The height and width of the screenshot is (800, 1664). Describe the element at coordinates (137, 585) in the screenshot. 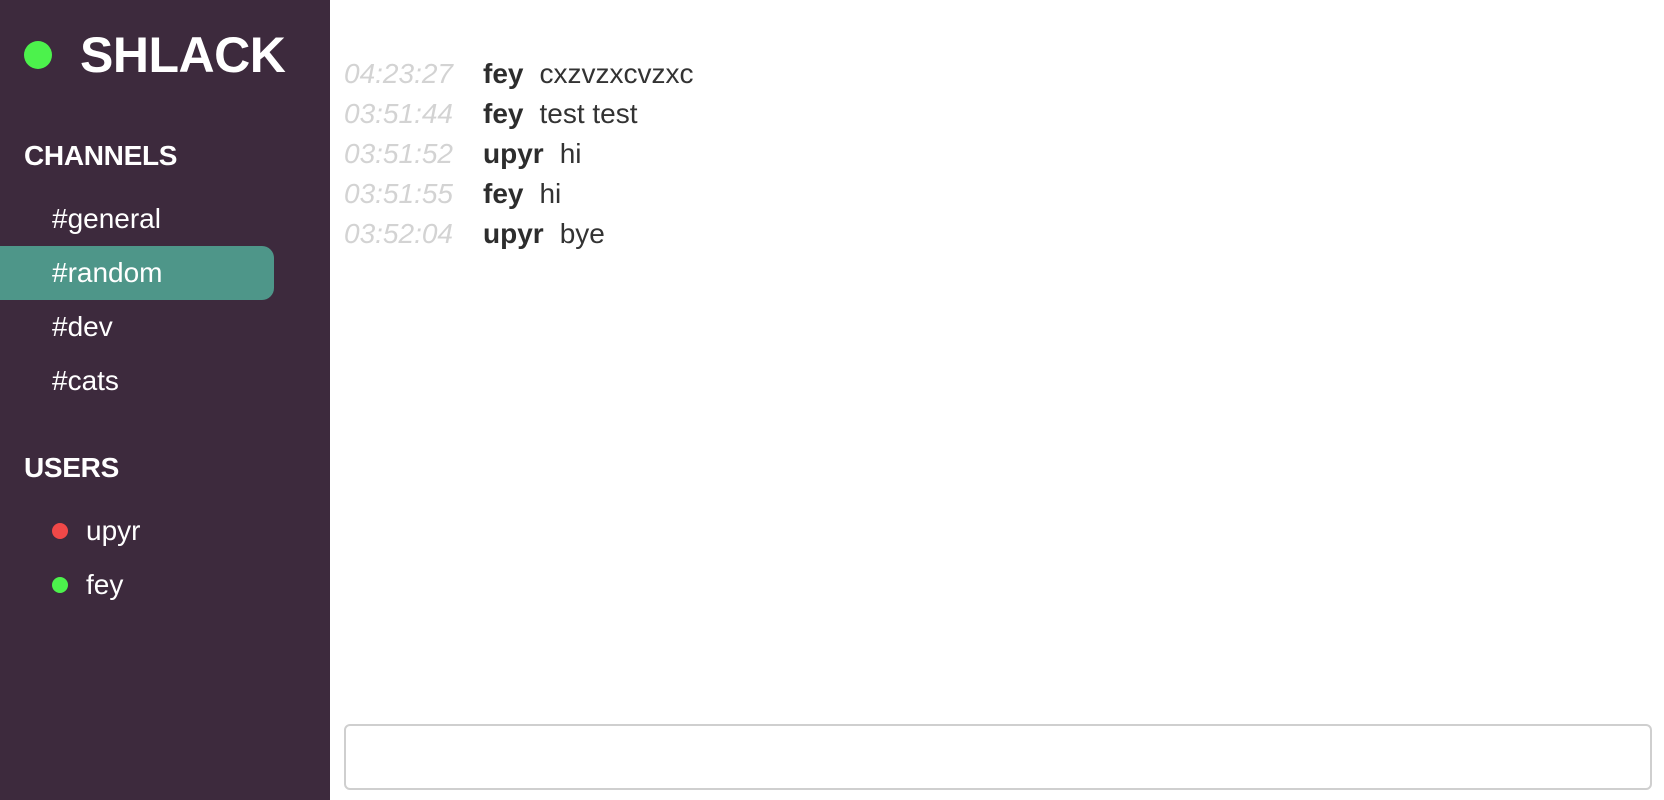

I see `user-item-fey: fey` at that location.